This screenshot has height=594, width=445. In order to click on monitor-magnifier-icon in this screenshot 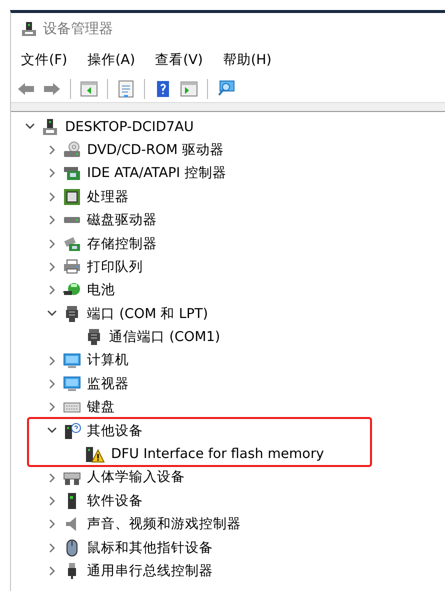, I will do `click(226, 88)`.